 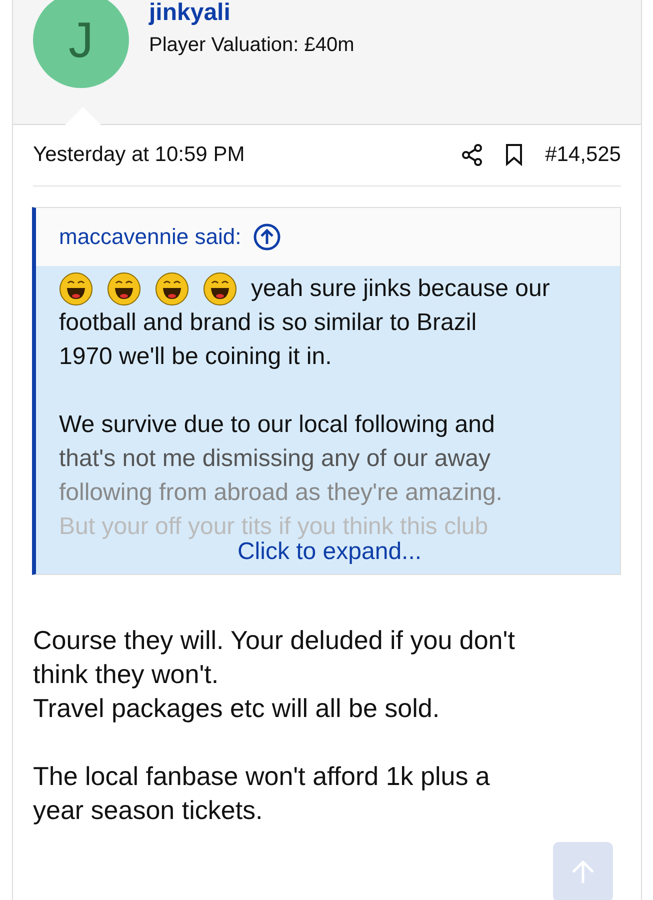 I want to click on post-text: Travel packages etc will all be sold., so click(x=237, y=708).